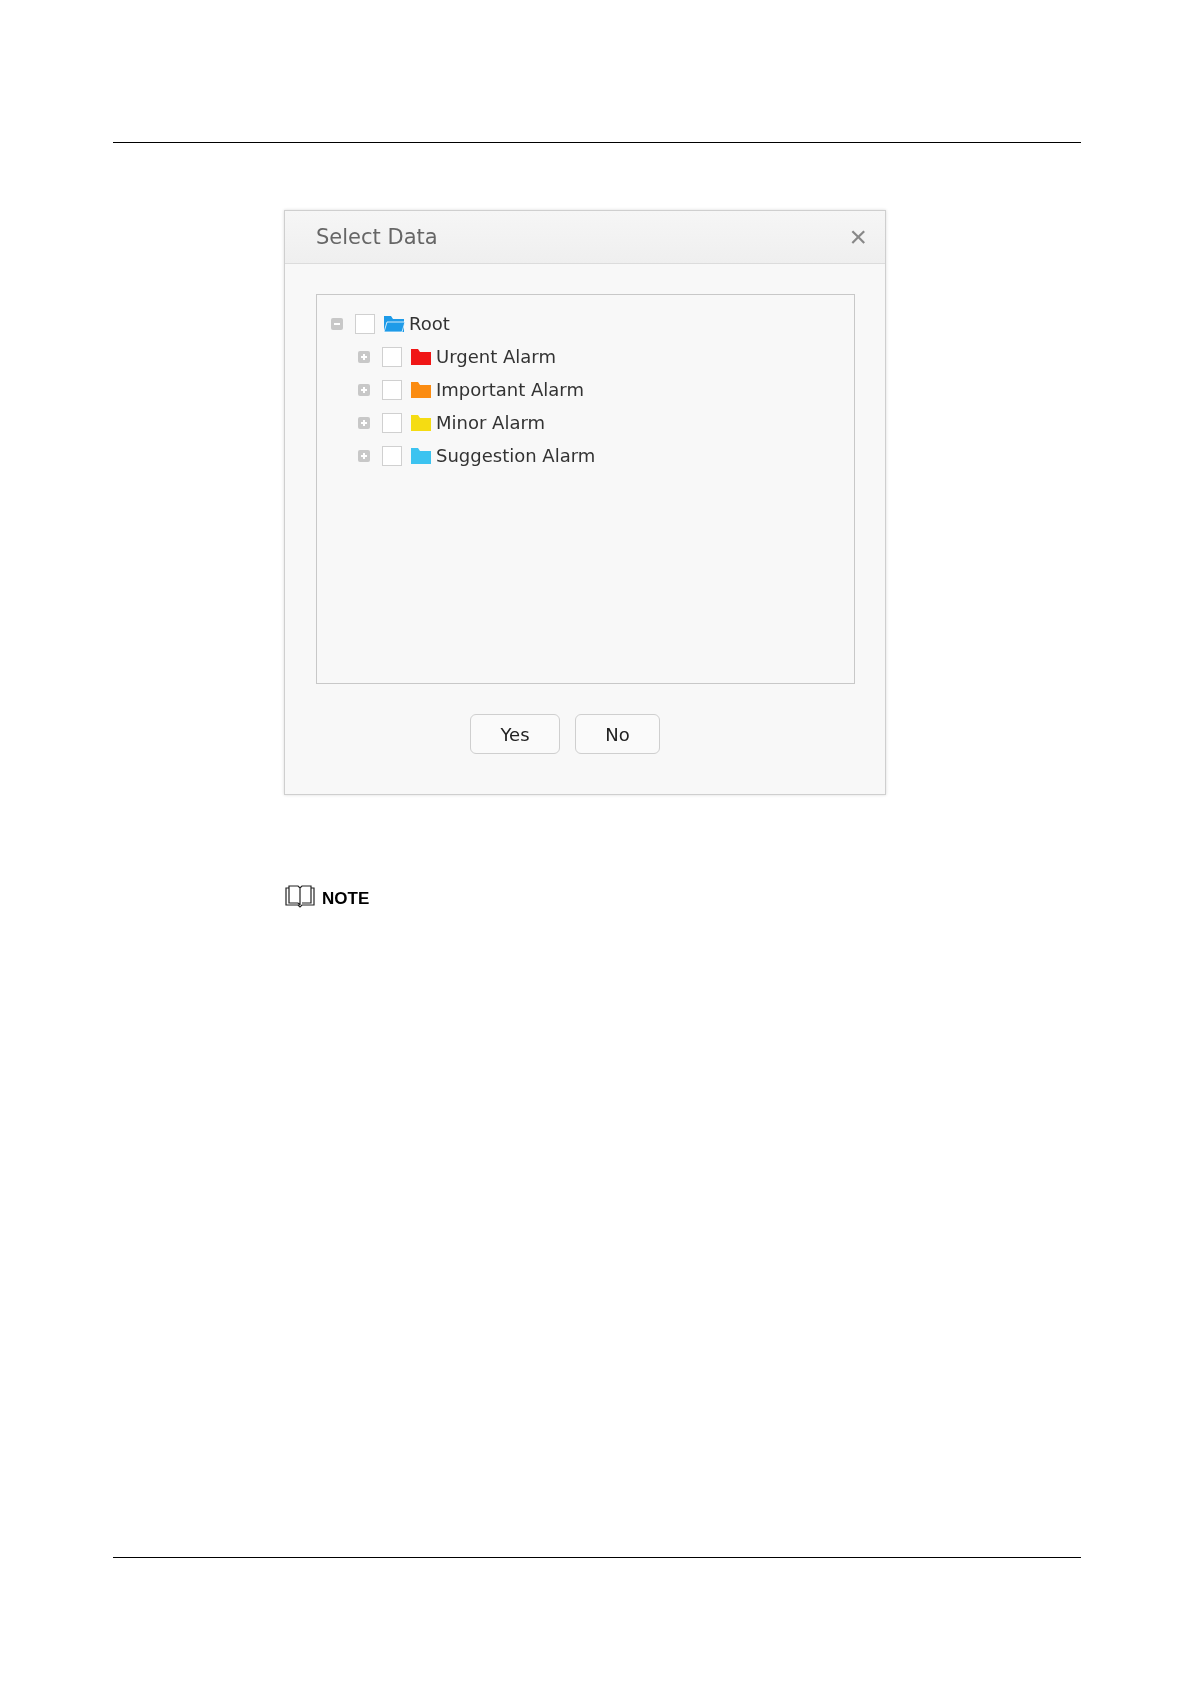  I want to click on tree-item-label: Urgent Alarm, so click(496, 356).